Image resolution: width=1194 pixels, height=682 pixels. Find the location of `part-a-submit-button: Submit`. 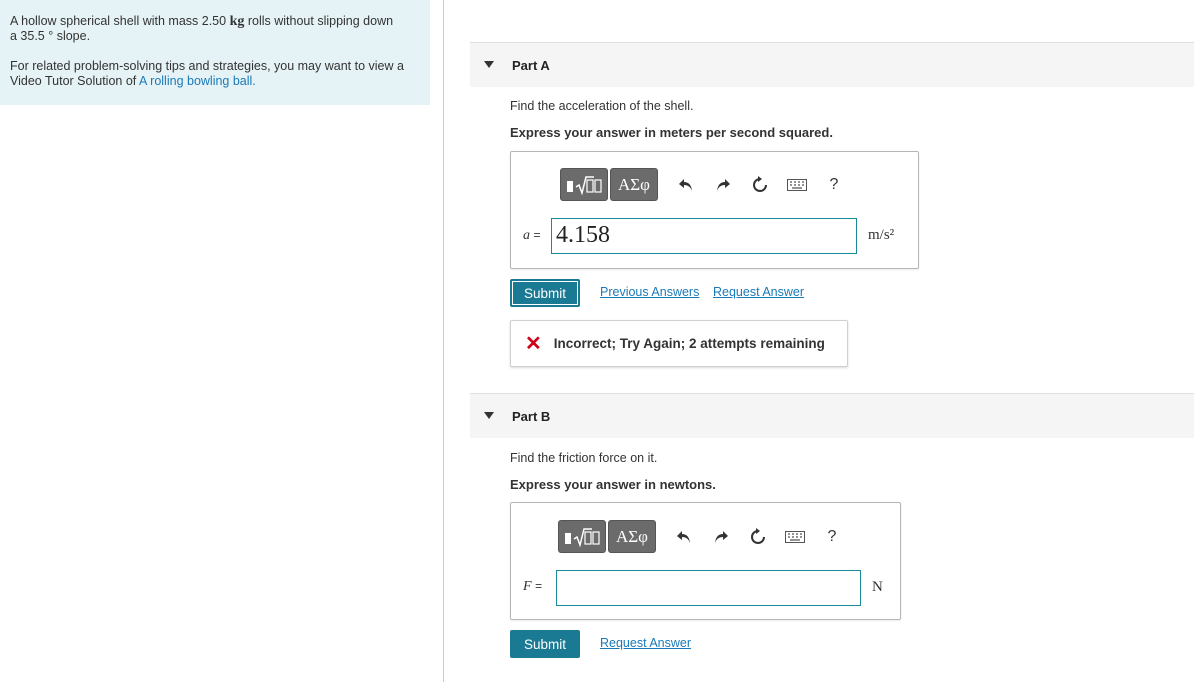

part-a-submit-button: Submit is located at coordinates (545, 293).